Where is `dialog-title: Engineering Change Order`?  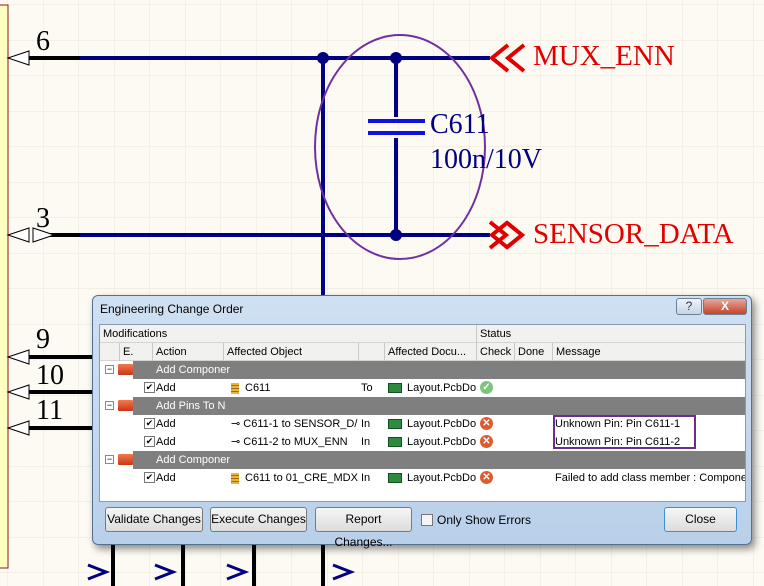 dialog-title: Engineering Change Order is located at coordinates (172, 309).